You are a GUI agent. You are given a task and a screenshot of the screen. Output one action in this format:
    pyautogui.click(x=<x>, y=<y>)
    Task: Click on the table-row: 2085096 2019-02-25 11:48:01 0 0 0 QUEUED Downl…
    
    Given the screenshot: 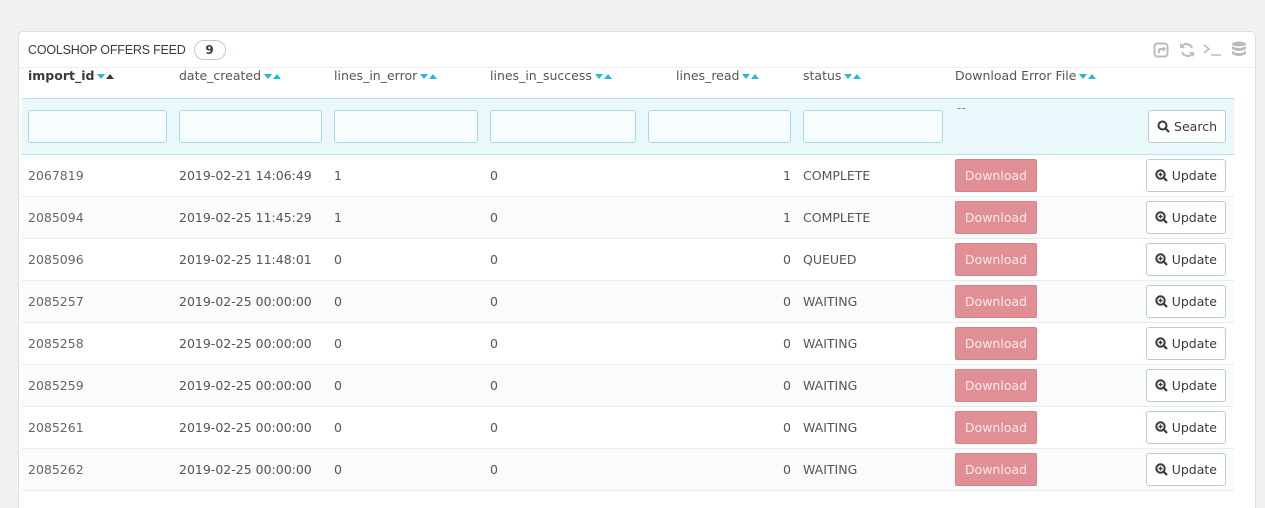 What is the action you would take?
    pyautogui.click(x=628, y=259)
    